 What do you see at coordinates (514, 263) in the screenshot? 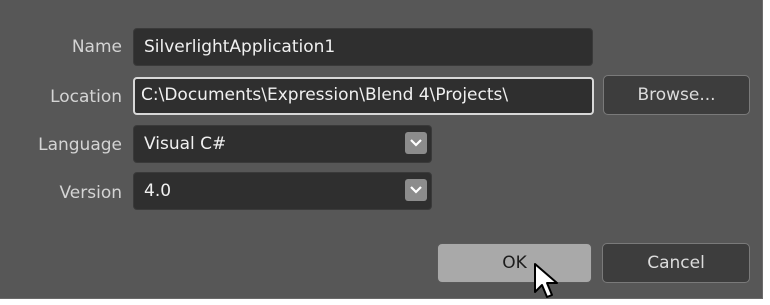
I see `ok-button: OK` at bounding box center [514, 263].